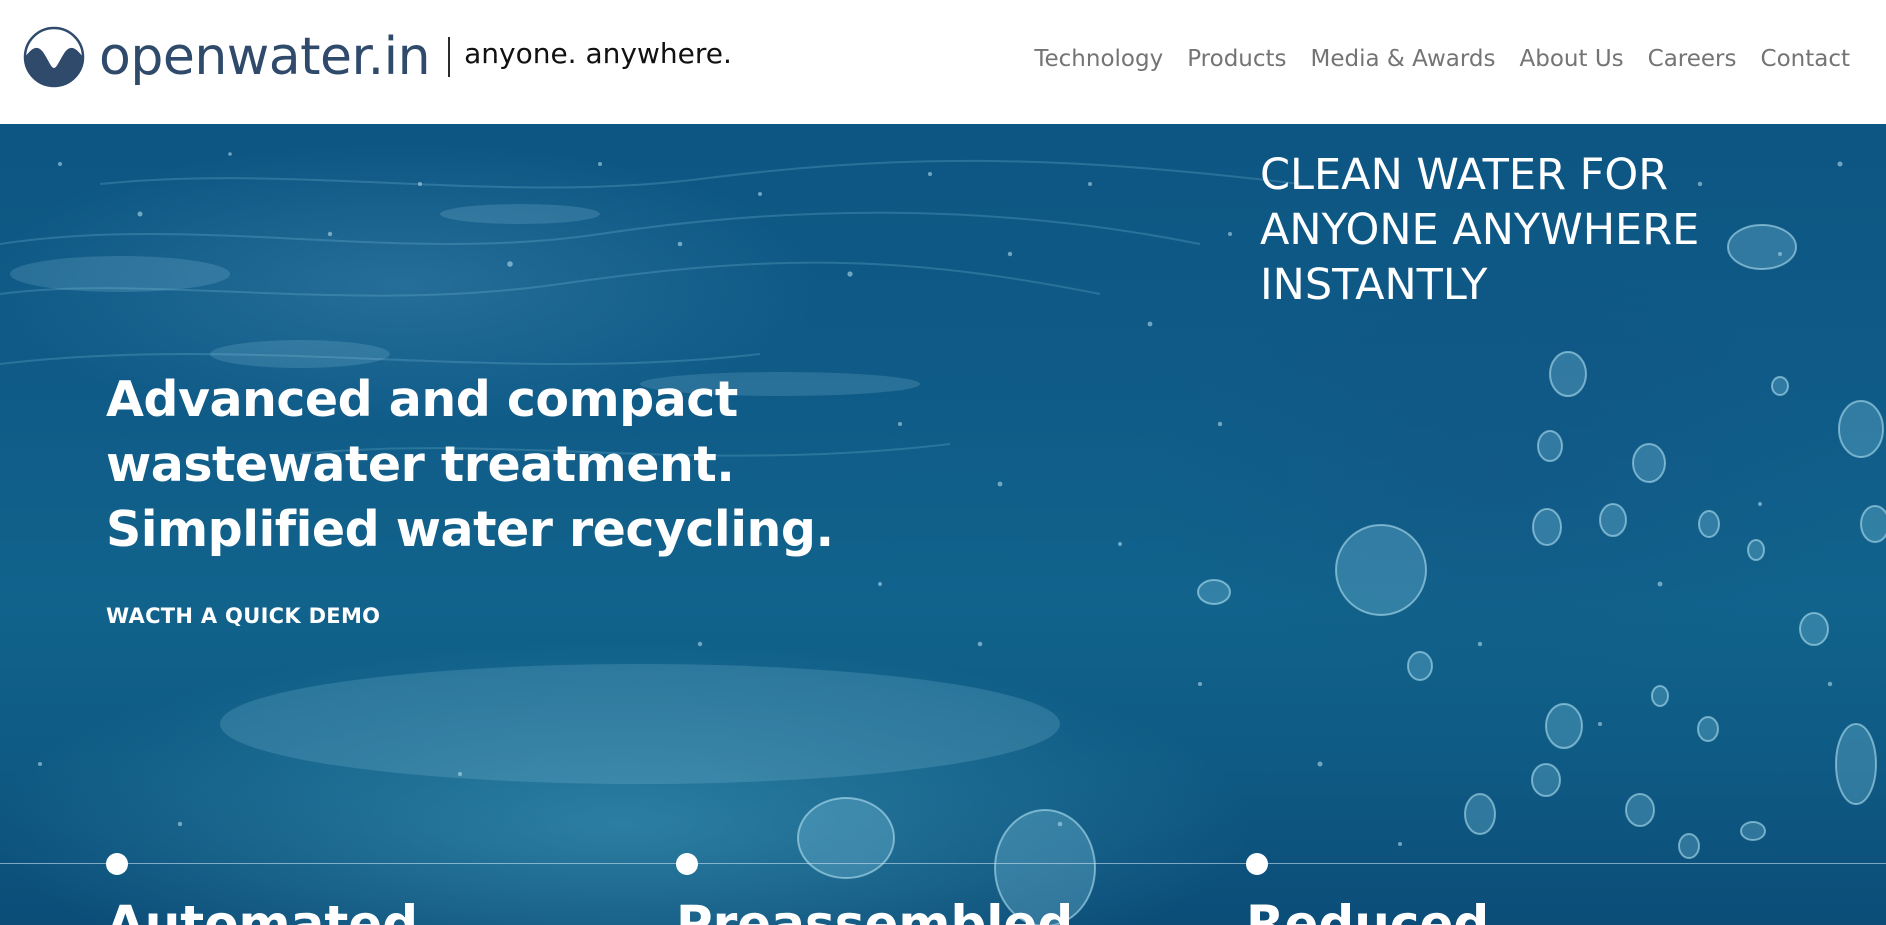 The image size is (1886, 925). I want to click on logo-wordmark: openwater.in, so click(265, 57).